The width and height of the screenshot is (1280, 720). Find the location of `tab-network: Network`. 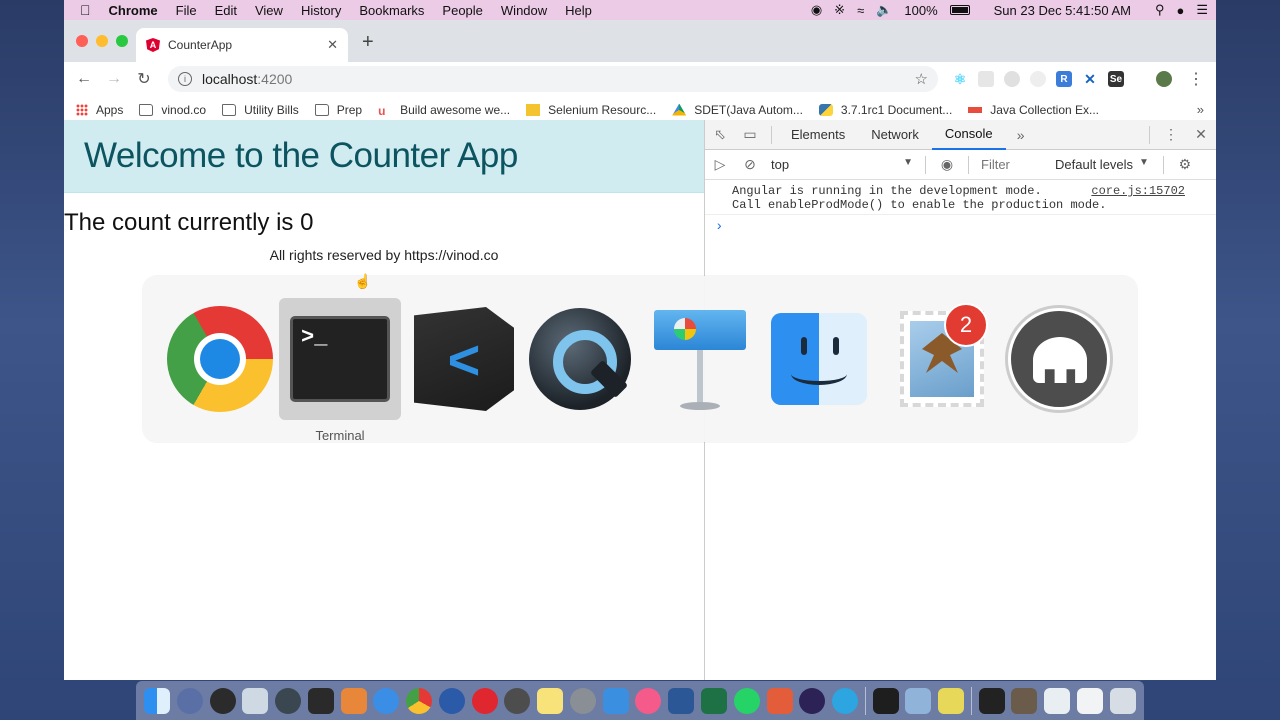

tab-network: Network is located at coordinates (895, 135).